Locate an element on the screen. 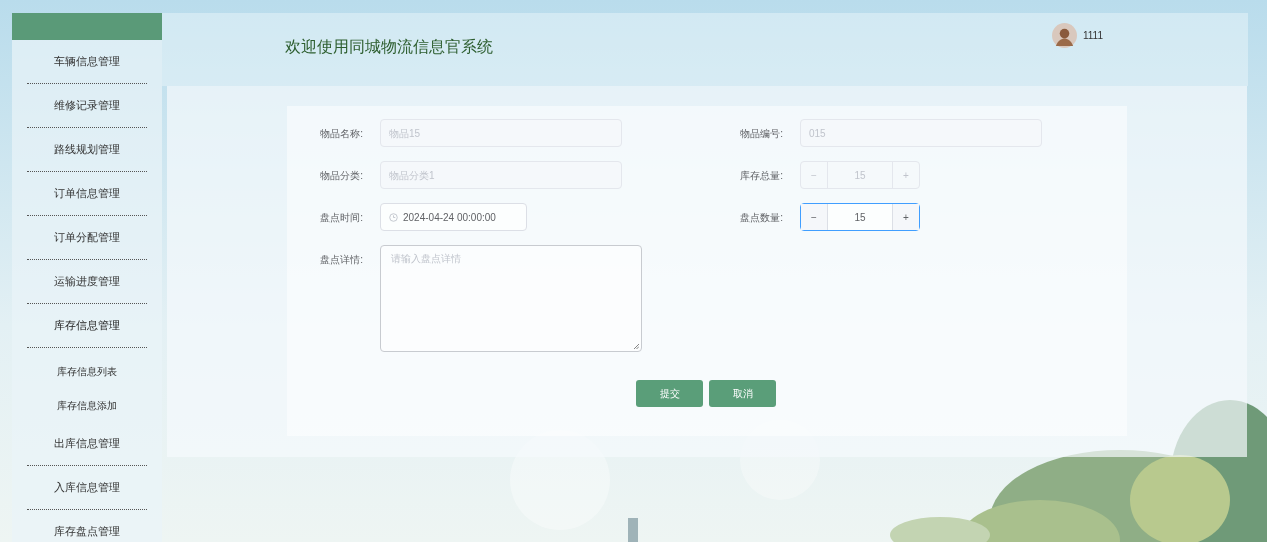  username: 1111 is located at coordinates (1092, 36).